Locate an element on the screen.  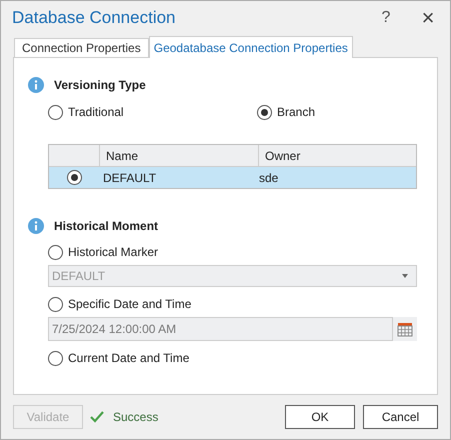
section-title: Historical Moment is located at coordinates (106, 226).